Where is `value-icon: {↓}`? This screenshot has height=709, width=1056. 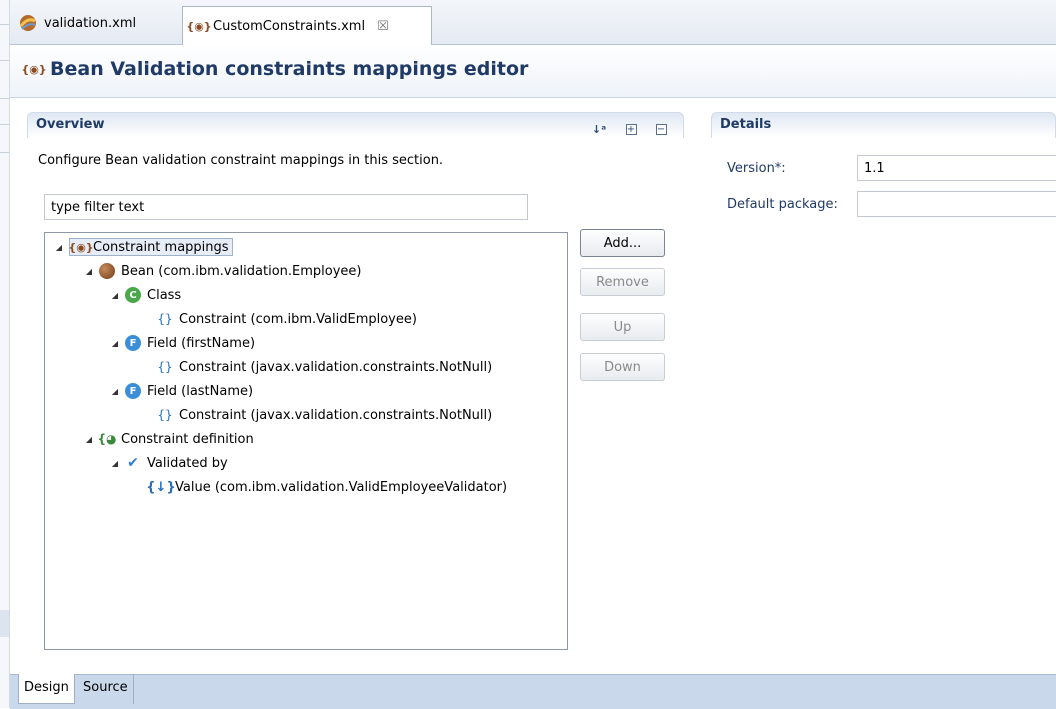 value-icon: {↓} is located at coordinates (161, 487).